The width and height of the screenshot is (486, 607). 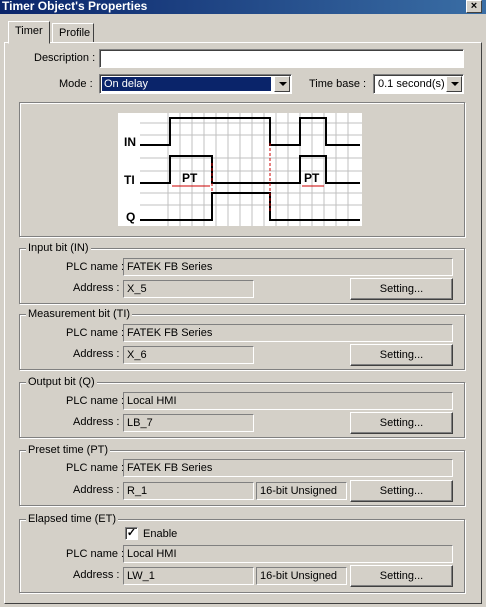 I want to click on description-input, so click(x=281, y=58).